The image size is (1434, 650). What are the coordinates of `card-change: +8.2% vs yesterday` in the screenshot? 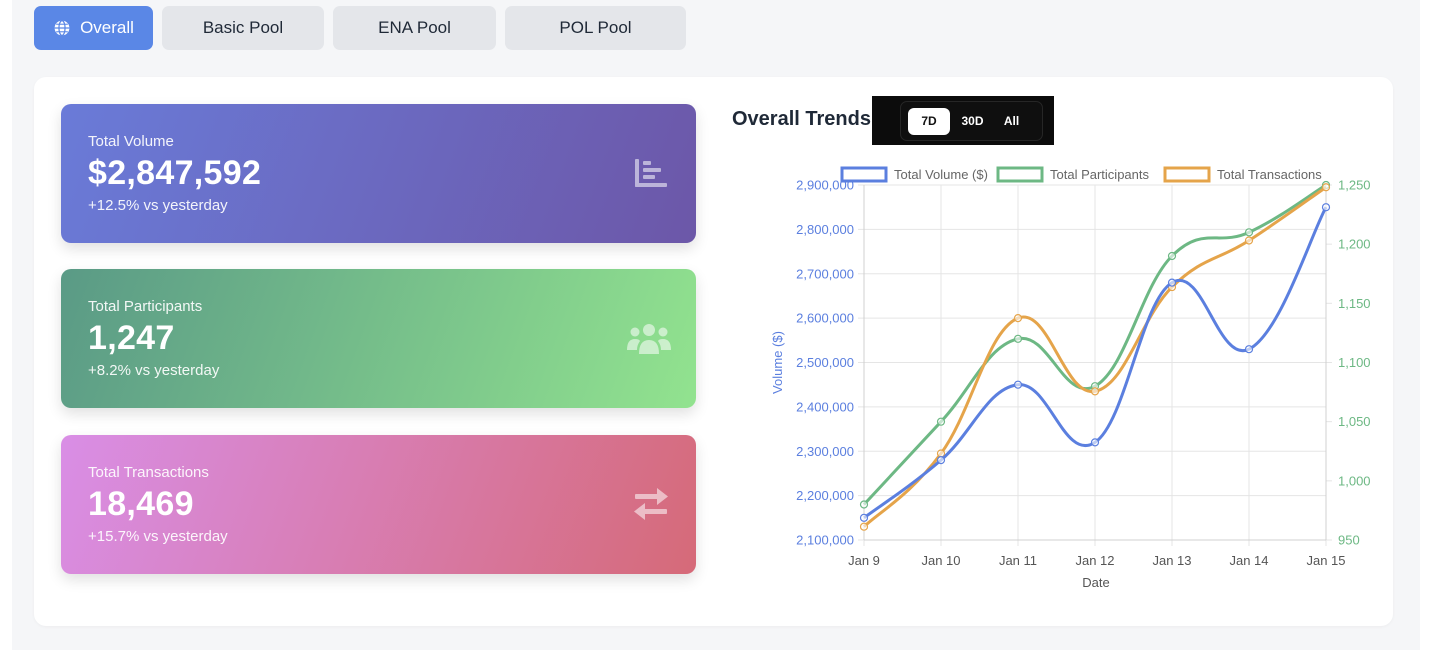 It's located at (154, 370).